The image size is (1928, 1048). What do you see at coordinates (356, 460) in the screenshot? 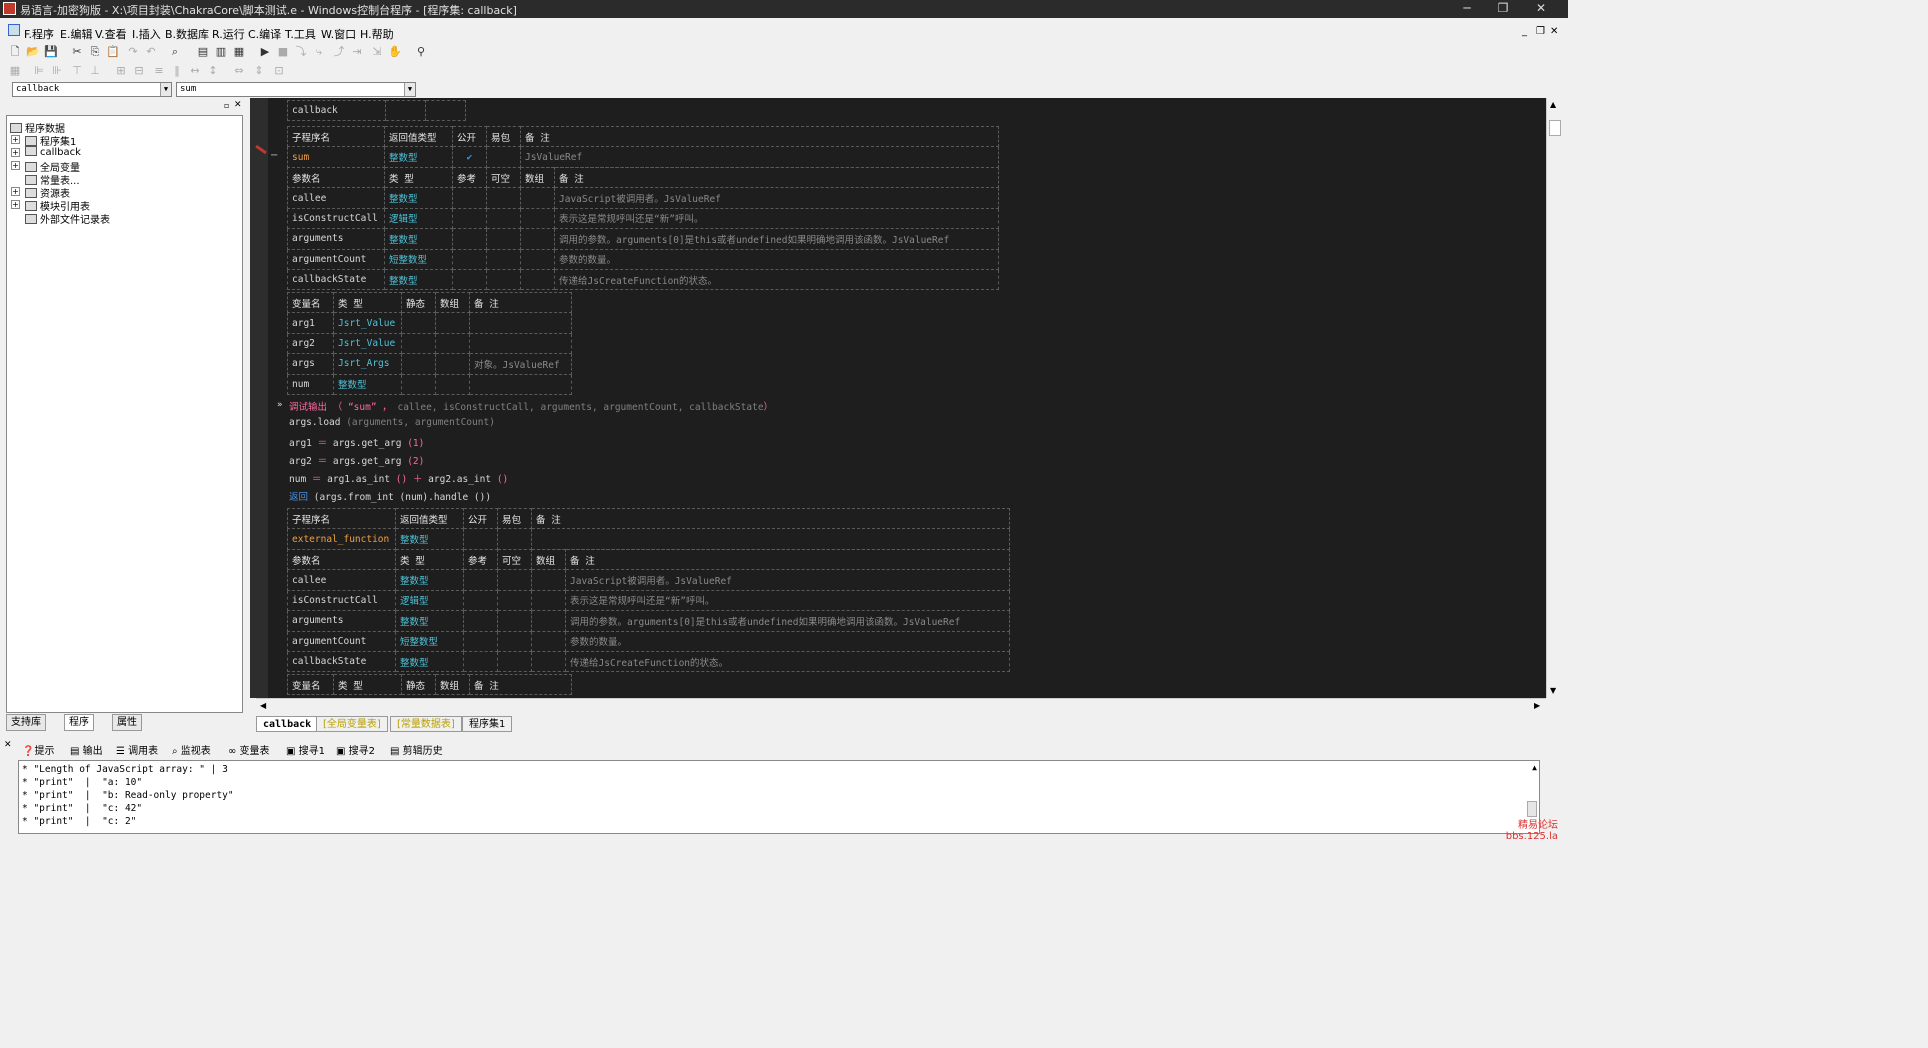
I see `code-line: arg2 ＝ args.get_arg (2)` at bounding box center [356, 460].